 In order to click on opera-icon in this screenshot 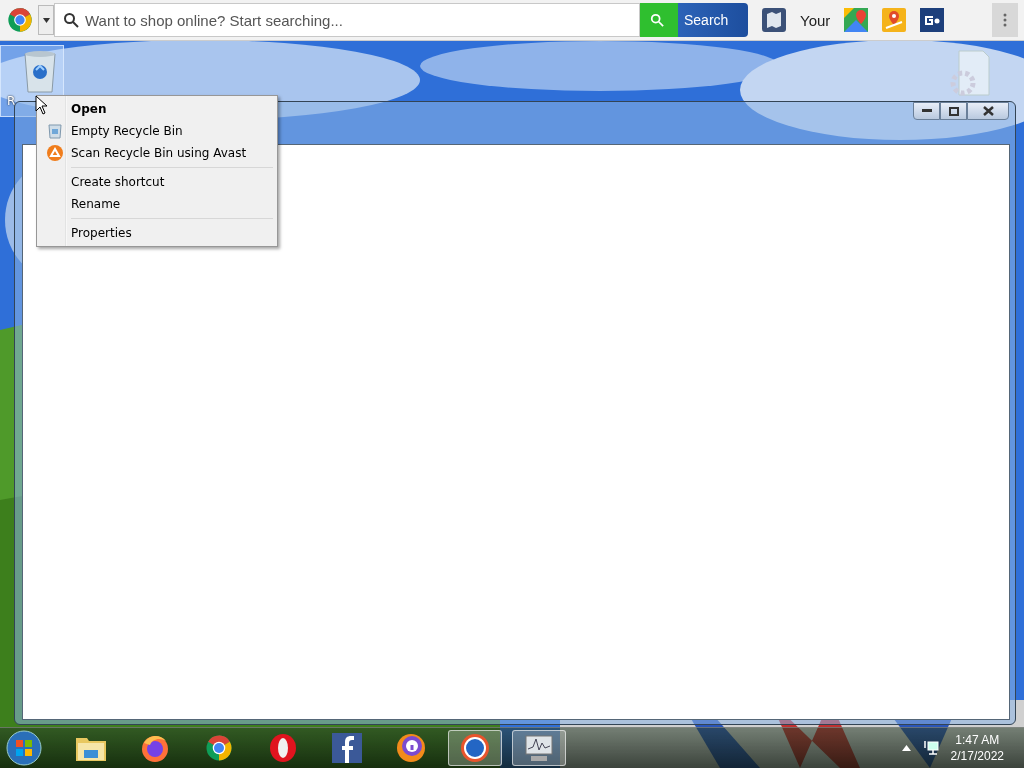, I will do `click(283, 748)`.